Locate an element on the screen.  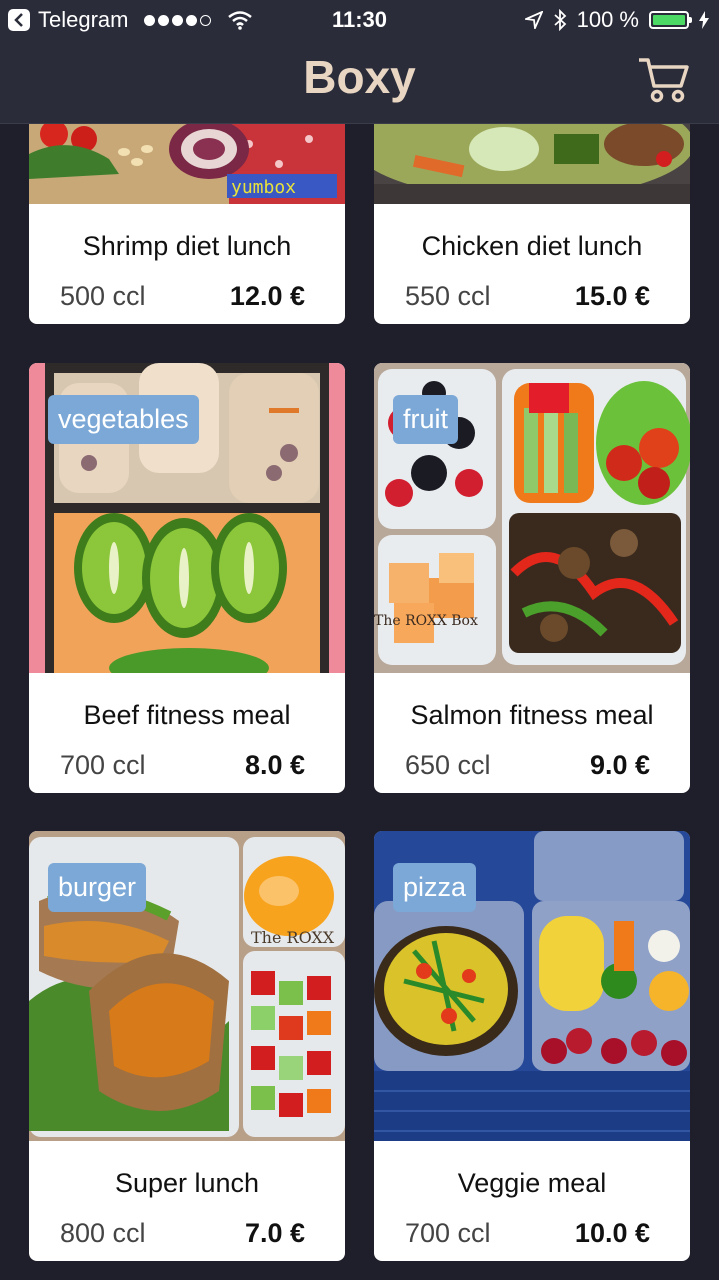
shopping-cart-icon is located at coordinates (663, 80).